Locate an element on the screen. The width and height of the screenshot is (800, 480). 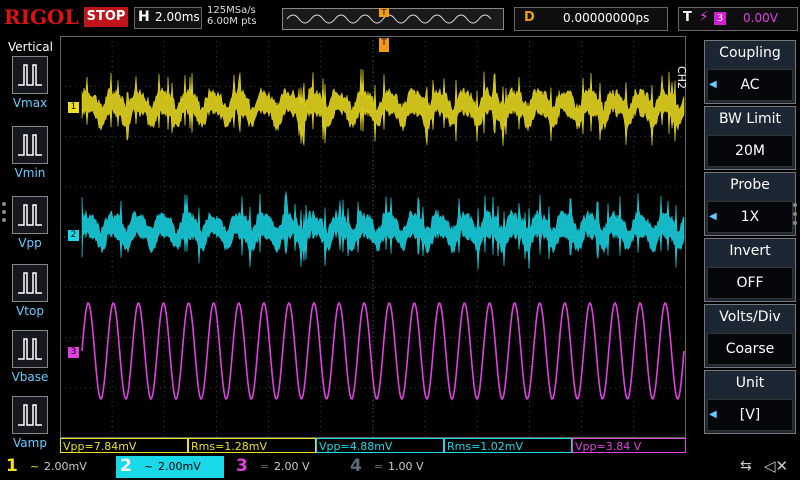
menu-item-title: Probe is located at coordinates (750, 185).